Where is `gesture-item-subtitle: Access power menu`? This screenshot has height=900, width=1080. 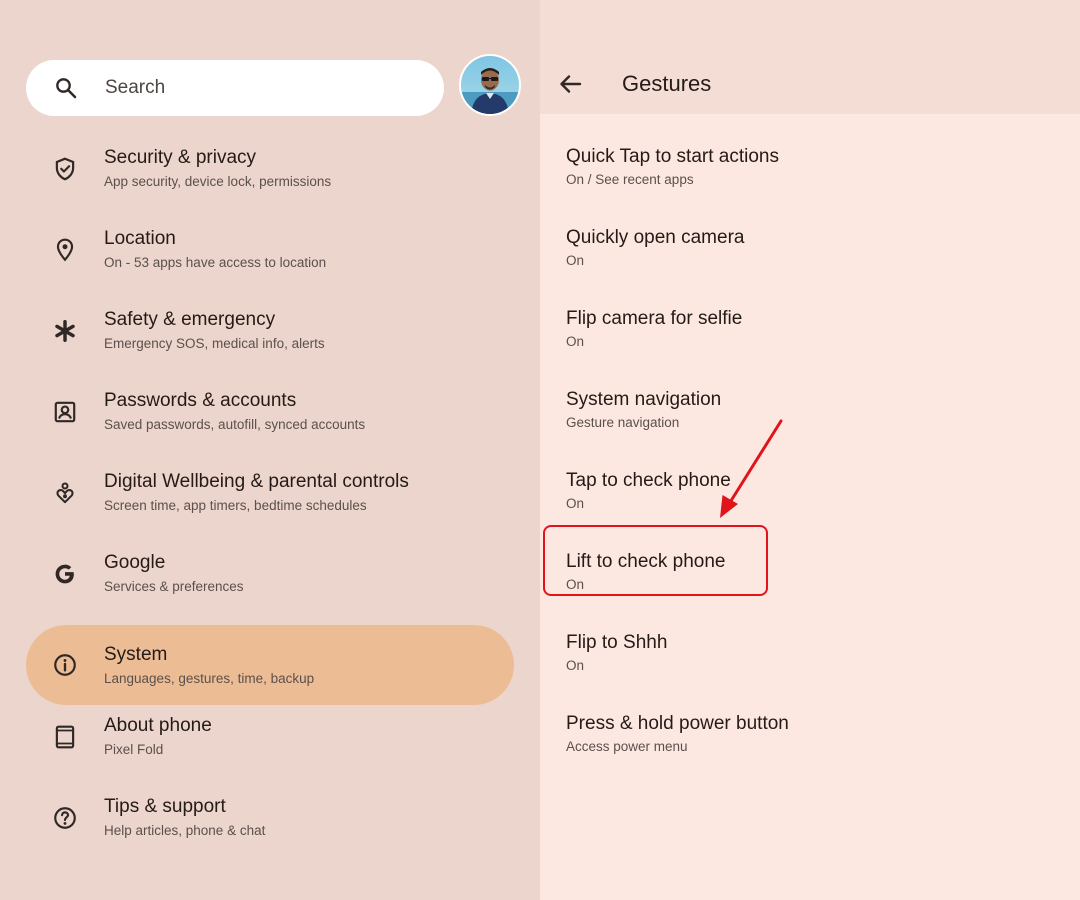 gesture-item-subtitle: Access power menu is located at coordinates (627, 746).